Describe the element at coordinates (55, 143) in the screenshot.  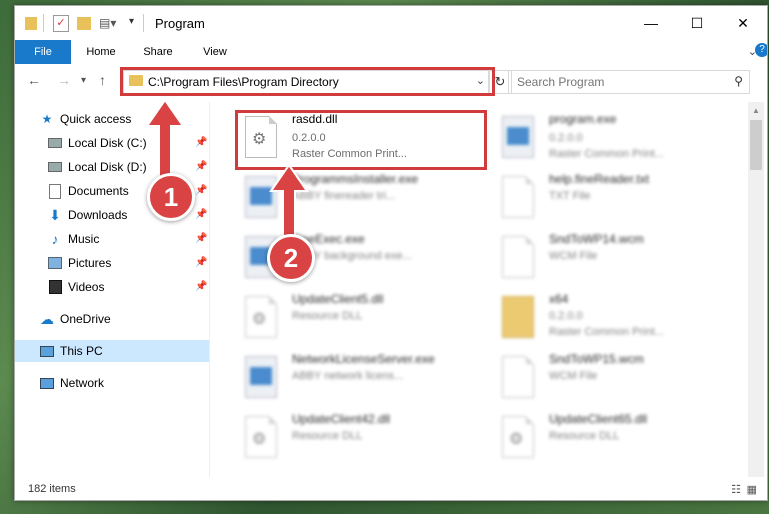
I see `drive-icon` at that location.